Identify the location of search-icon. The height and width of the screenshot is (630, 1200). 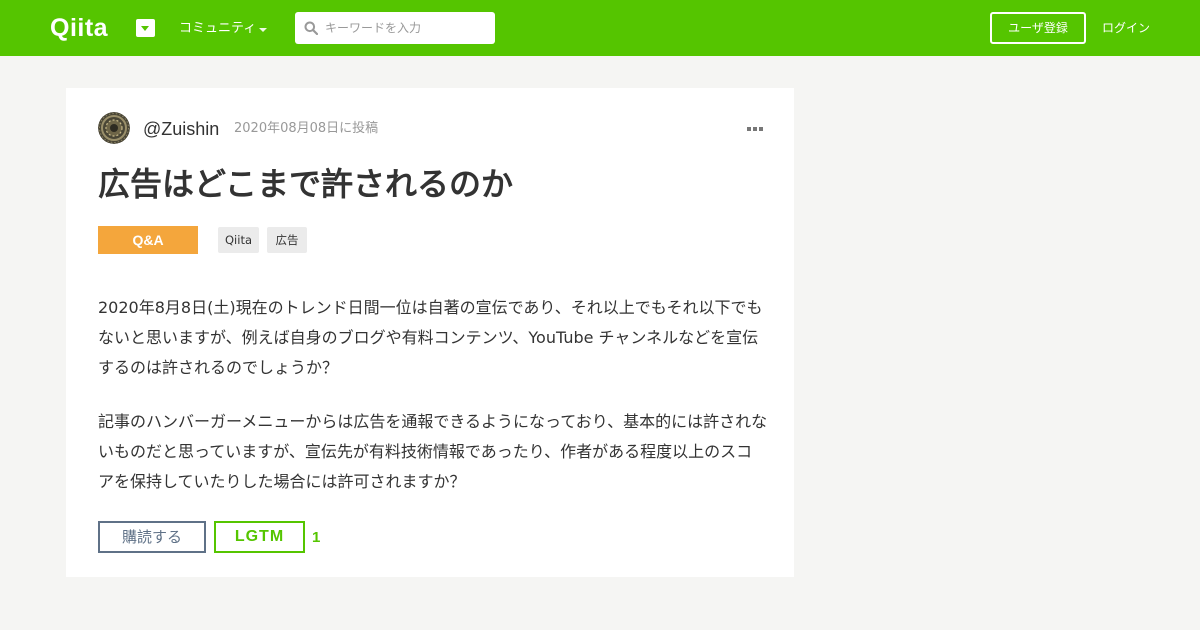
(311, 28).